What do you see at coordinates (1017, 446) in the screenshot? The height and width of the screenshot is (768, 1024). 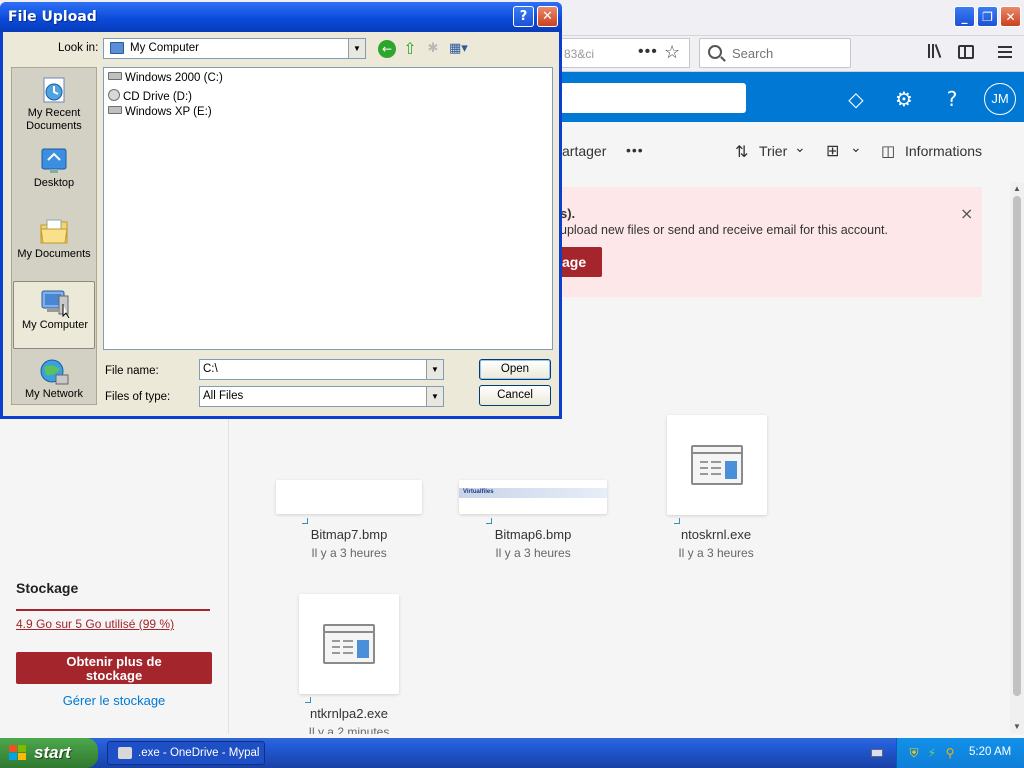 I see `scrollbar-thumb` at bounding box center [1017, 446].